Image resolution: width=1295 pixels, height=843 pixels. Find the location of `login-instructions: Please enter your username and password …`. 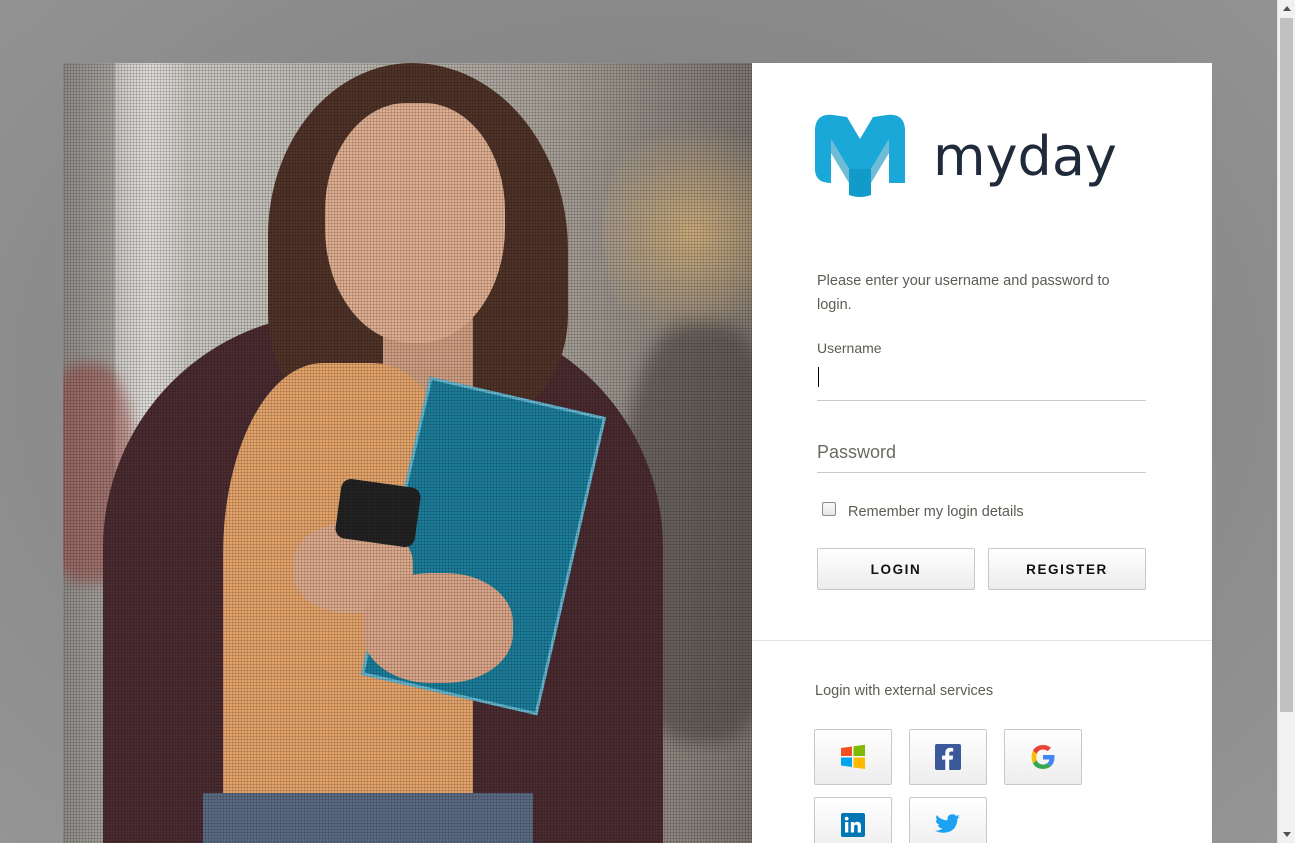

login-instructions: Please enter your username and password … is located at coordinates (963, 293).